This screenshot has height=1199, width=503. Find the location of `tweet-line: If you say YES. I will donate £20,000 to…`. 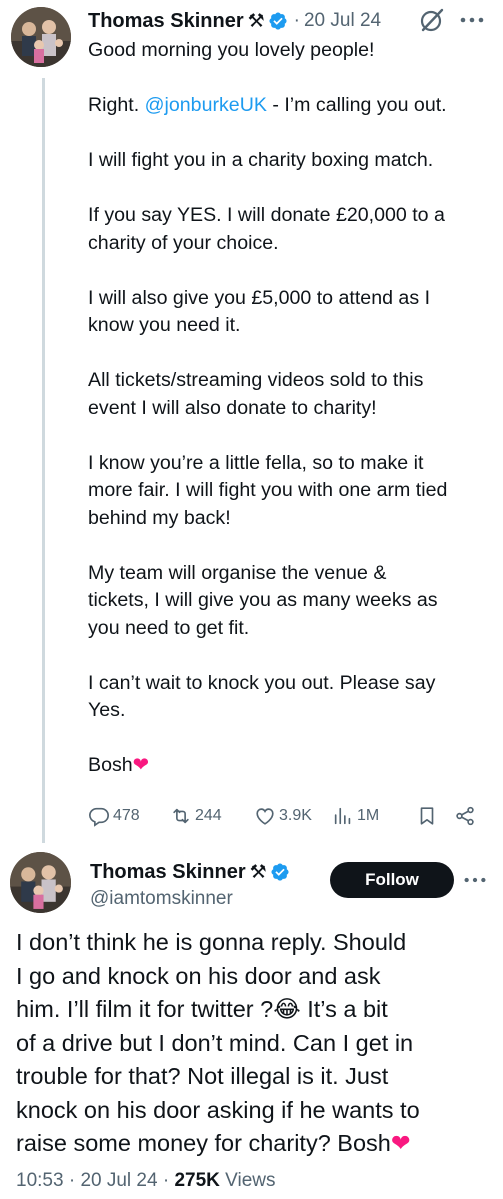

tweet-line: If you say YES. I will donate £20,000 to… is located at coordinates (266, 215).